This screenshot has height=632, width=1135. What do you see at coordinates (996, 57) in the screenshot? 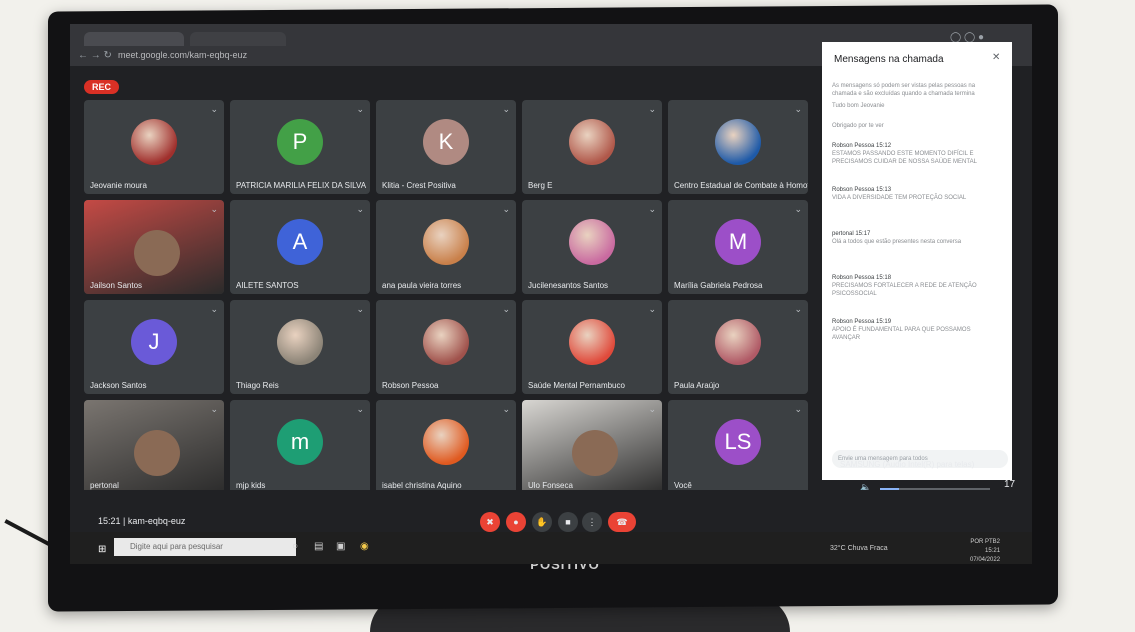
I see `close-icon: ✕` at bounding box center [996, 57].